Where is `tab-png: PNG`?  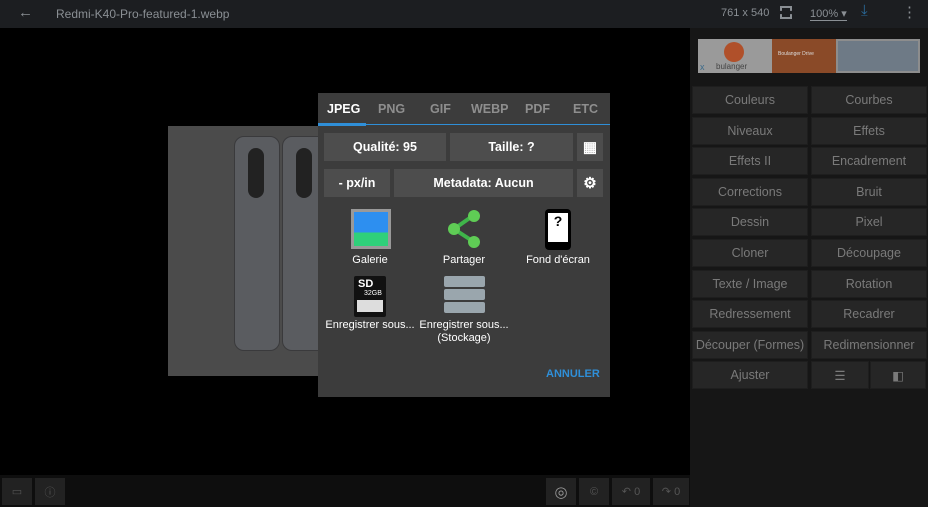
tab-png: PNG is located at coordinates (391, 109).